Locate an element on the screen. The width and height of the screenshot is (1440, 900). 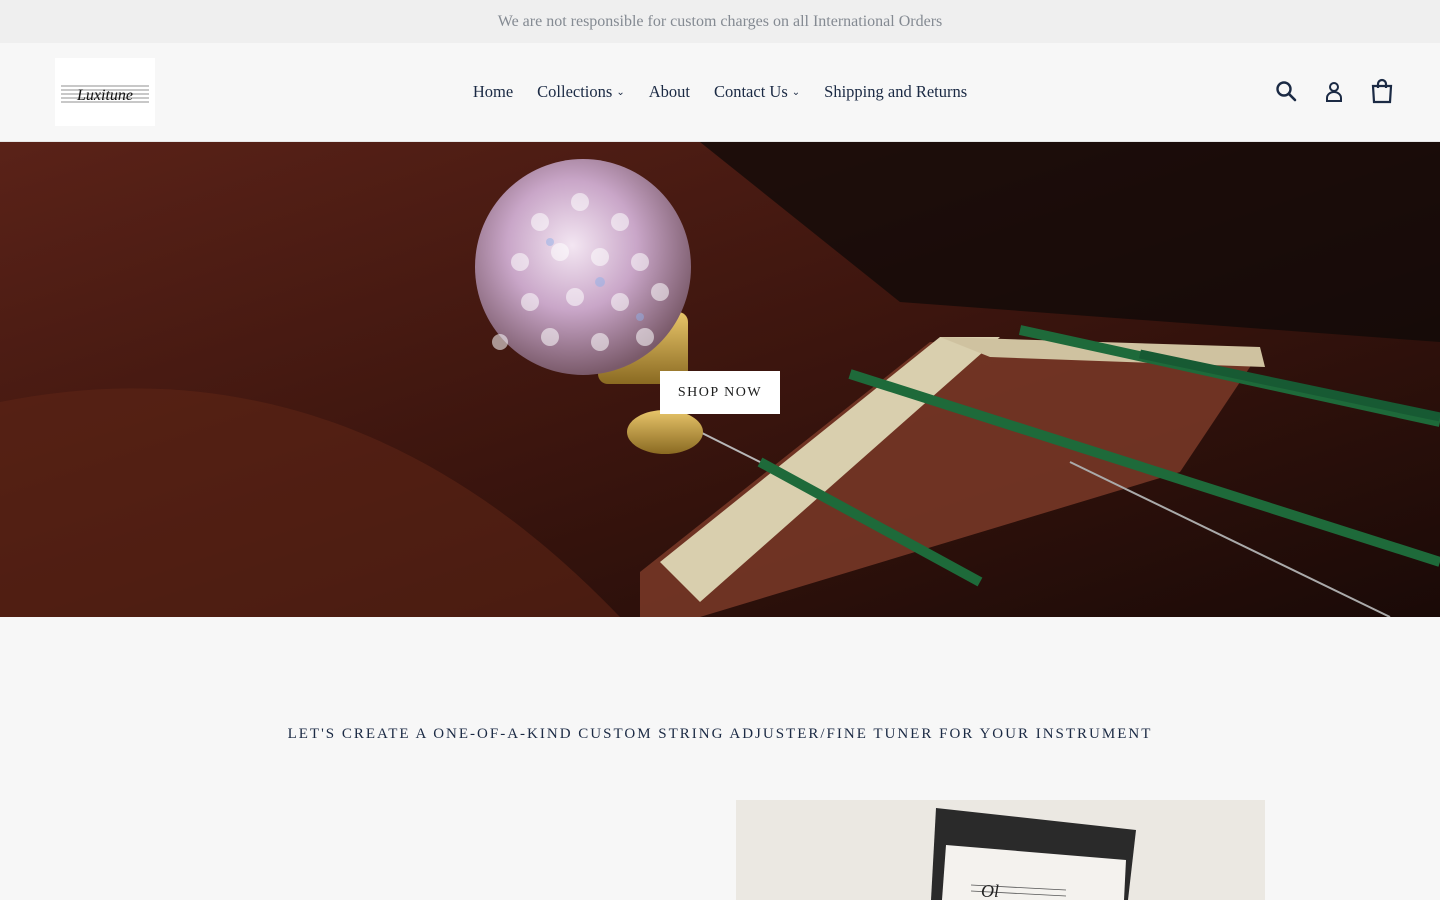
site-logo: Luxitune is located at coordinates (105, 92).